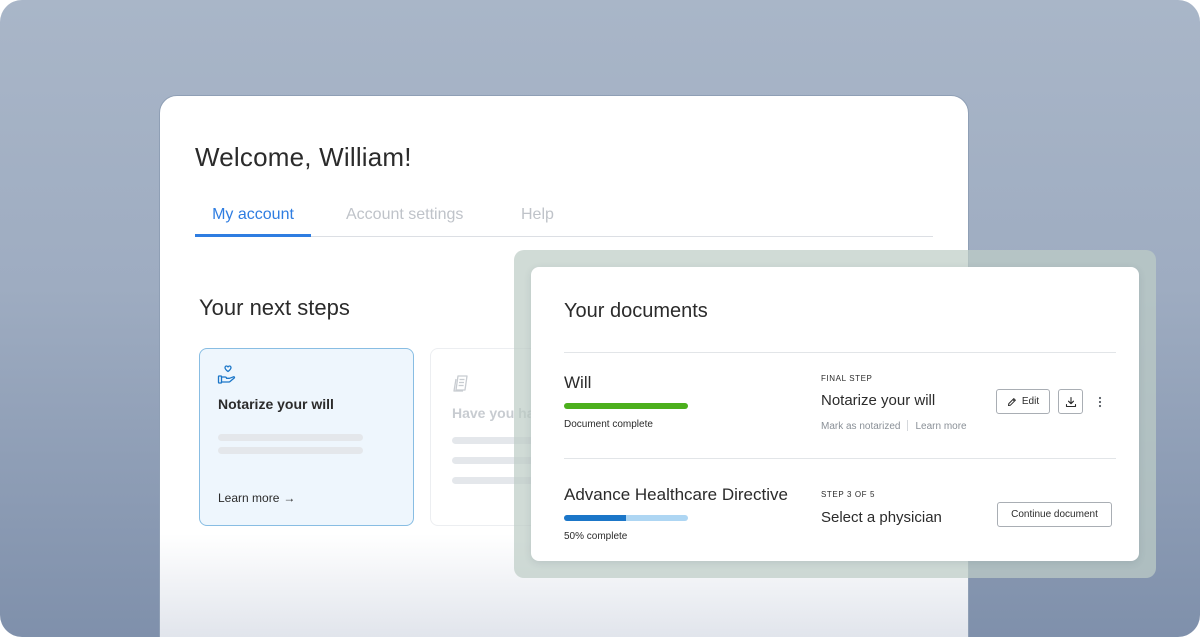  Describe the element at coordinates (636, 311) in the screenshot. I see `documents-heading: Your documents` at that location.